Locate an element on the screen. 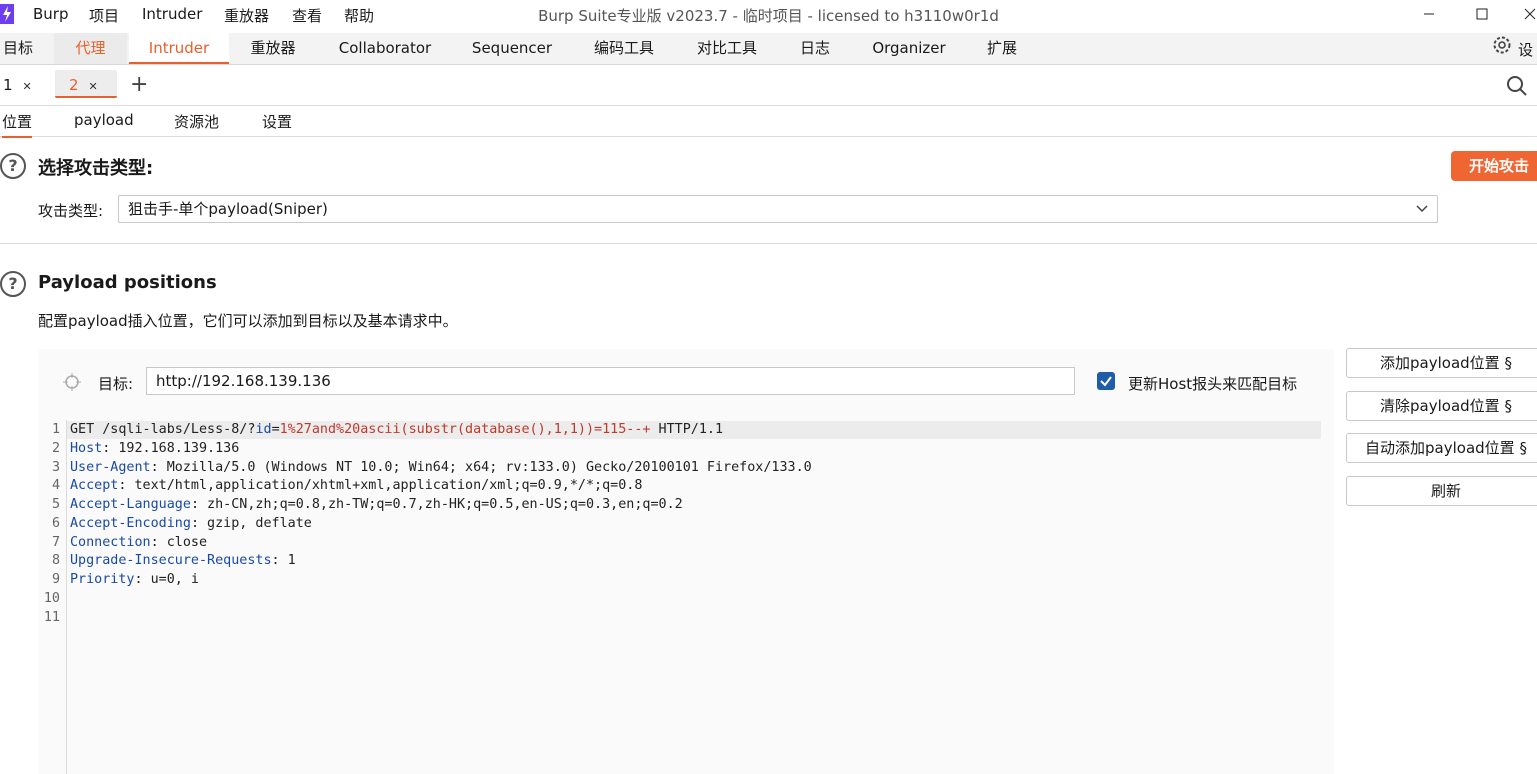  header-line: Upgrade-Insecure-Requests: 1 is located at coordinates (183, 560).